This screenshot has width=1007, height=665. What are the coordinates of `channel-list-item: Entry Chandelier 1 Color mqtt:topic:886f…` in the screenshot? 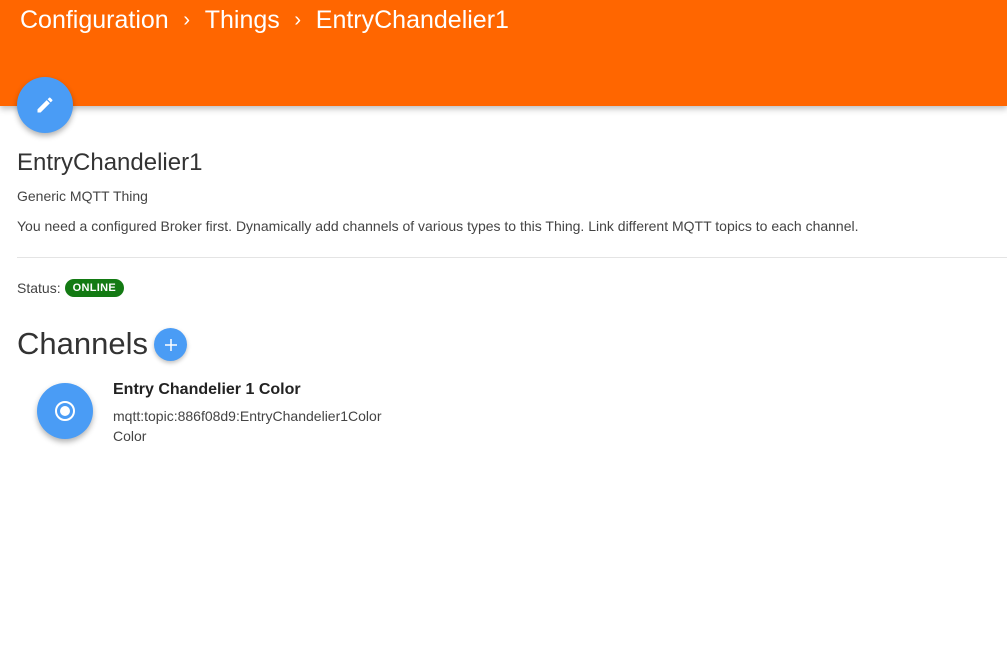 It's located at (247, 413).